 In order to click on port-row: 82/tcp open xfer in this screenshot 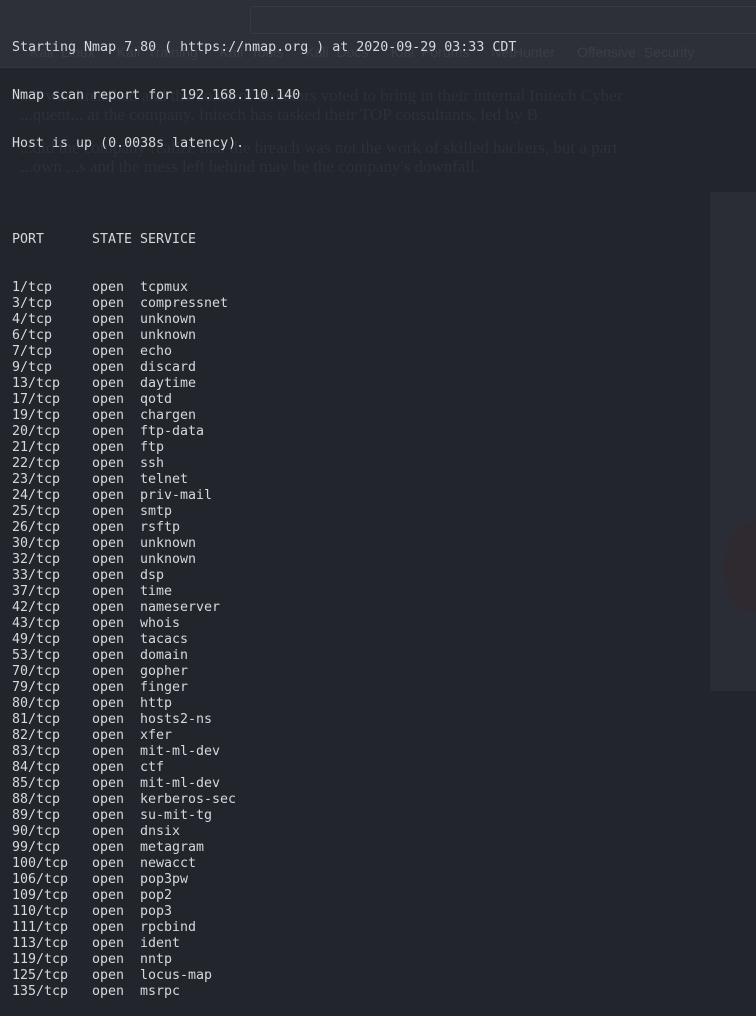, I will do `click(264, 736)`.